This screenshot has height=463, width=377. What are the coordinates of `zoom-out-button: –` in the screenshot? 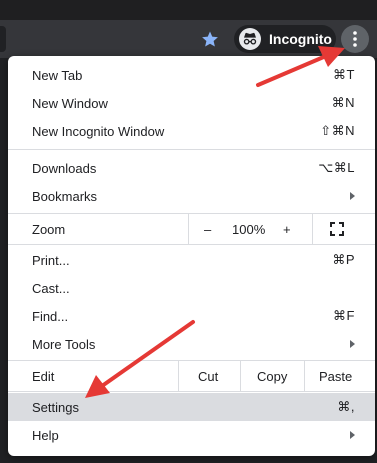 It's located at (207, 229).